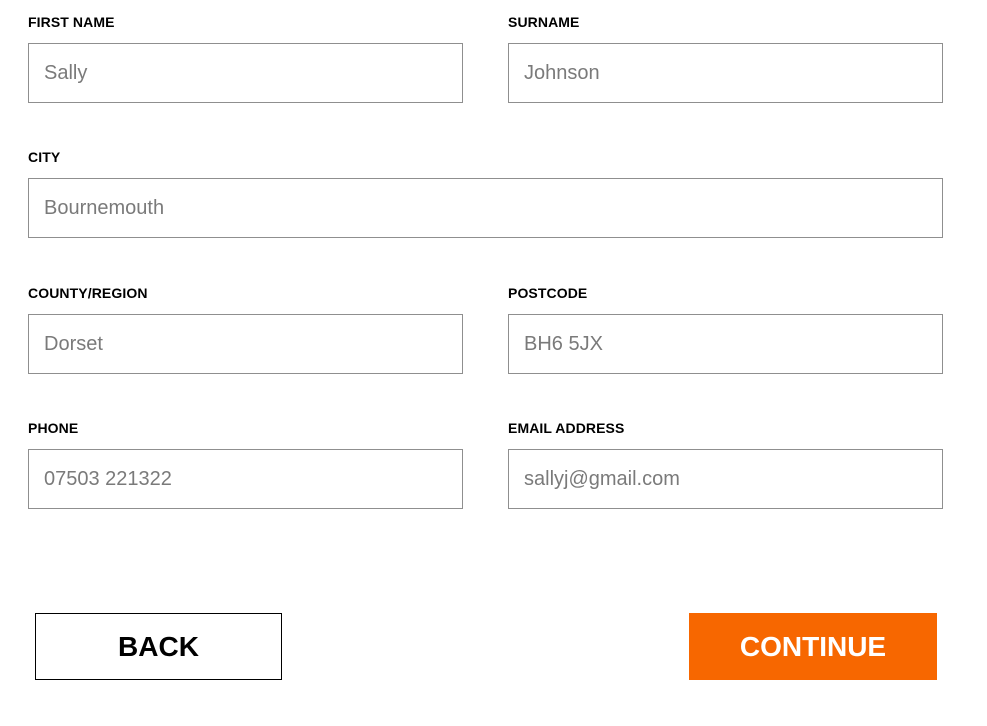 The width and height of the screenshot is (987, 726). What do you see at coordinates (53, 428) in the screenshot?
I see `phone-label: PHONE` at bounding box center [53, 428].